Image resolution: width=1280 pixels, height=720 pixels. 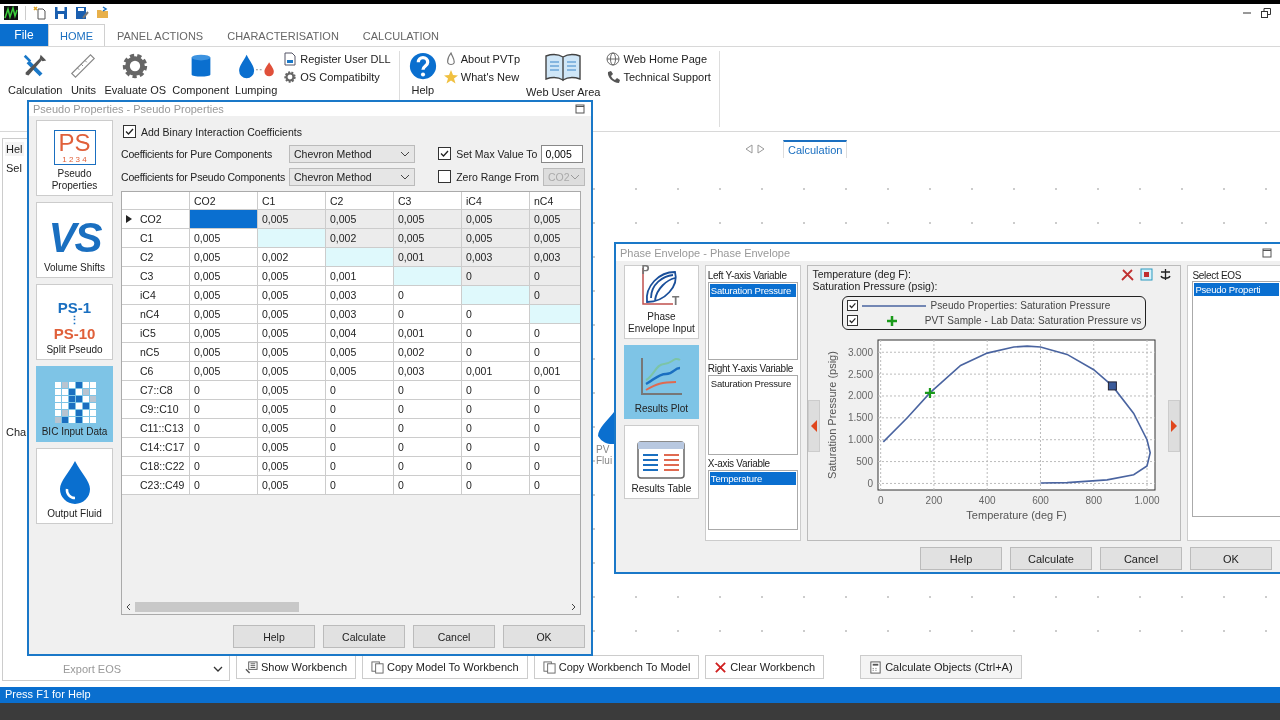 I want to click on maximize-icon, so click(x=1267, y=252).